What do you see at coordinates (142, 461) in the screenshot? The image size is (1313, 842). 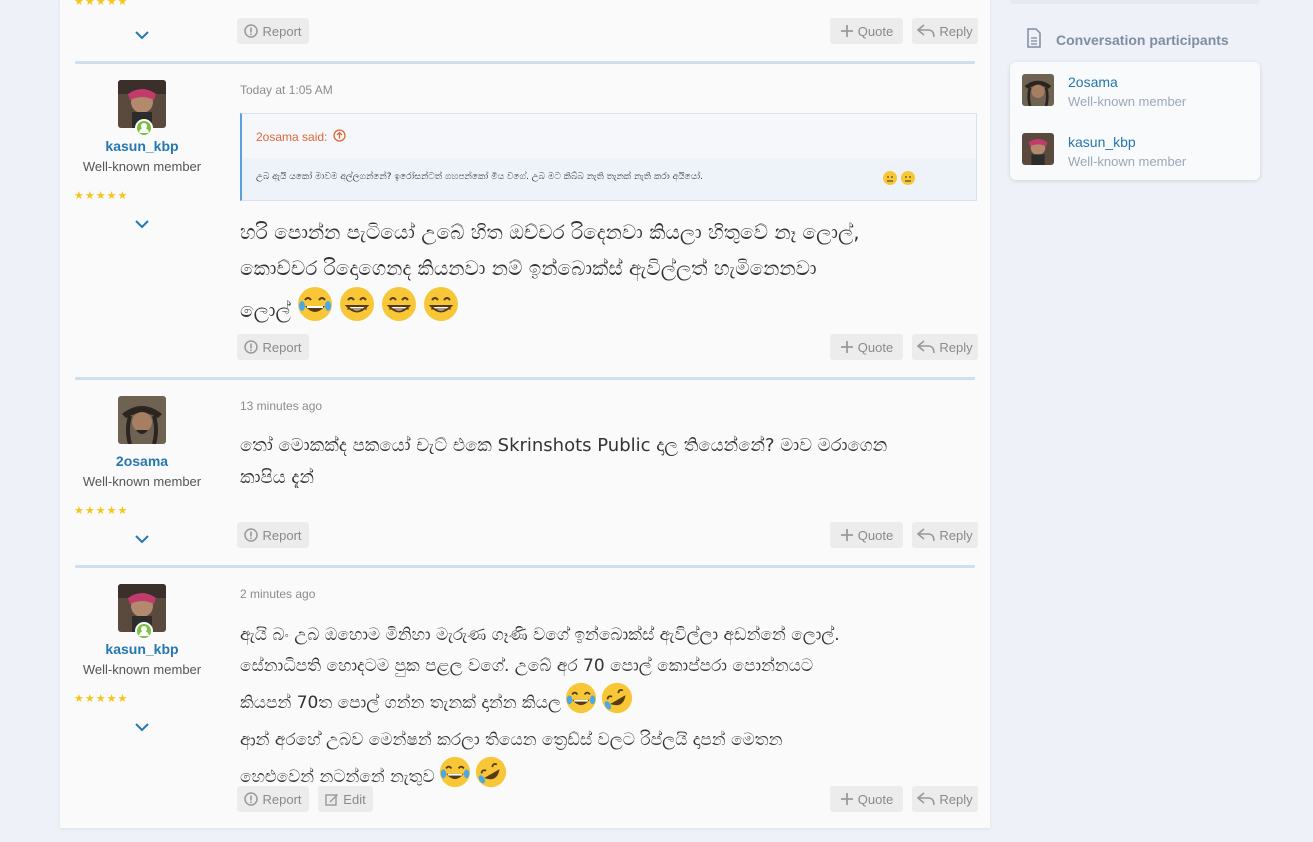 I see `post-author-name: 2osama` at bounding box center [142, 461].